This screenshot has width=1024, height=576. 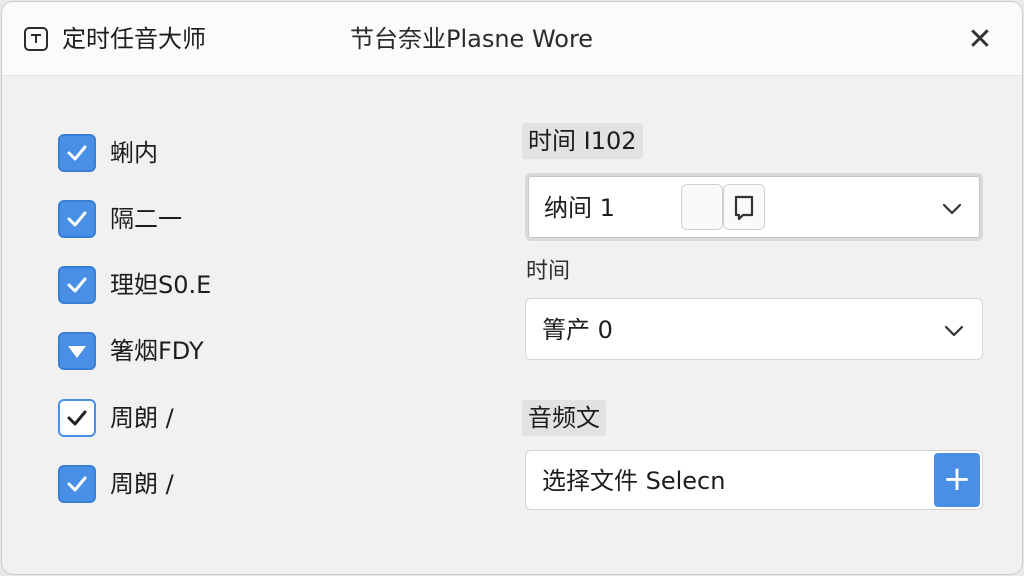 What do you see at coordinates (564, 418) in the screenshot?
I see `audio-section-label: 音频文` at bounding box center [564, 418].